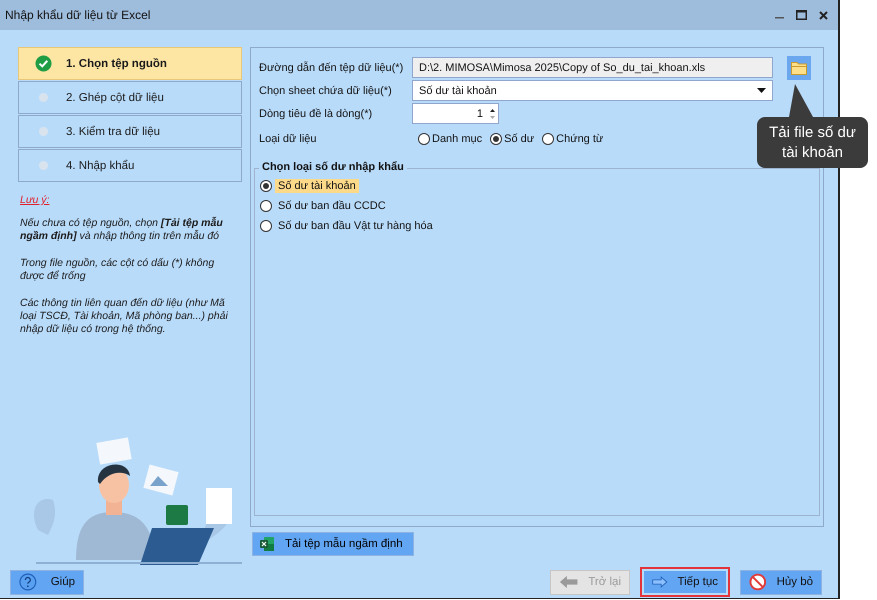 The image size is (877, 600). Describe the element at coordinates (35, 200) in the screenshot. I see `note-heading: Lưu ý:` at that location.